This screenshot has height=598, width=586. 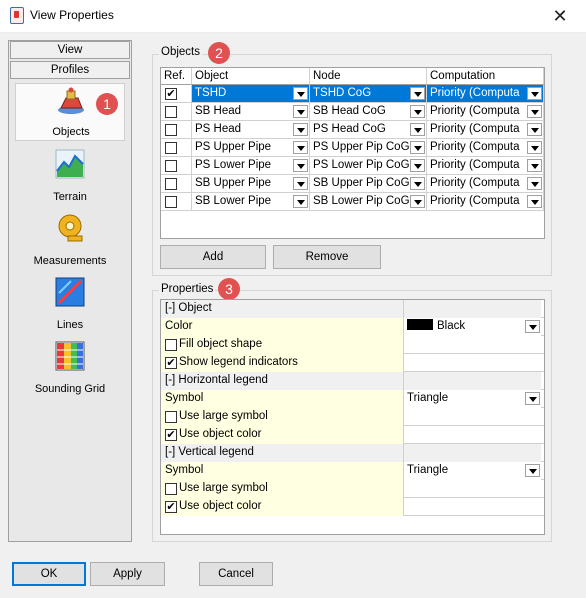 I want to click on category-measurements: Measurements, so click(x=70, y=240).